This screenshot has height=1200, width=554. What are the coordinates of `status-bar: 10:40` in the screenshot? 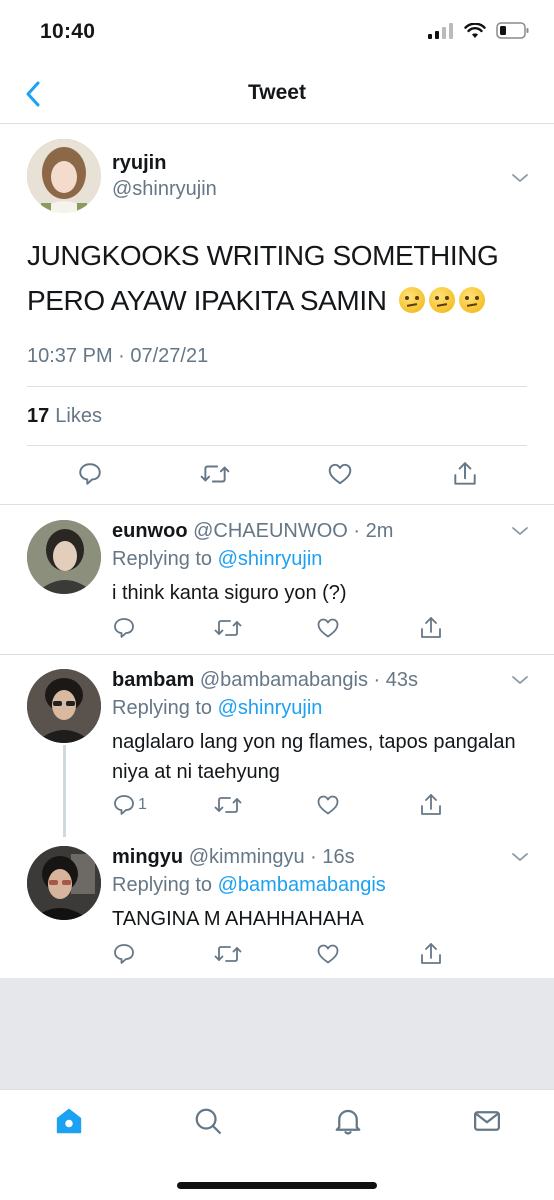 It's located at (277, 32).